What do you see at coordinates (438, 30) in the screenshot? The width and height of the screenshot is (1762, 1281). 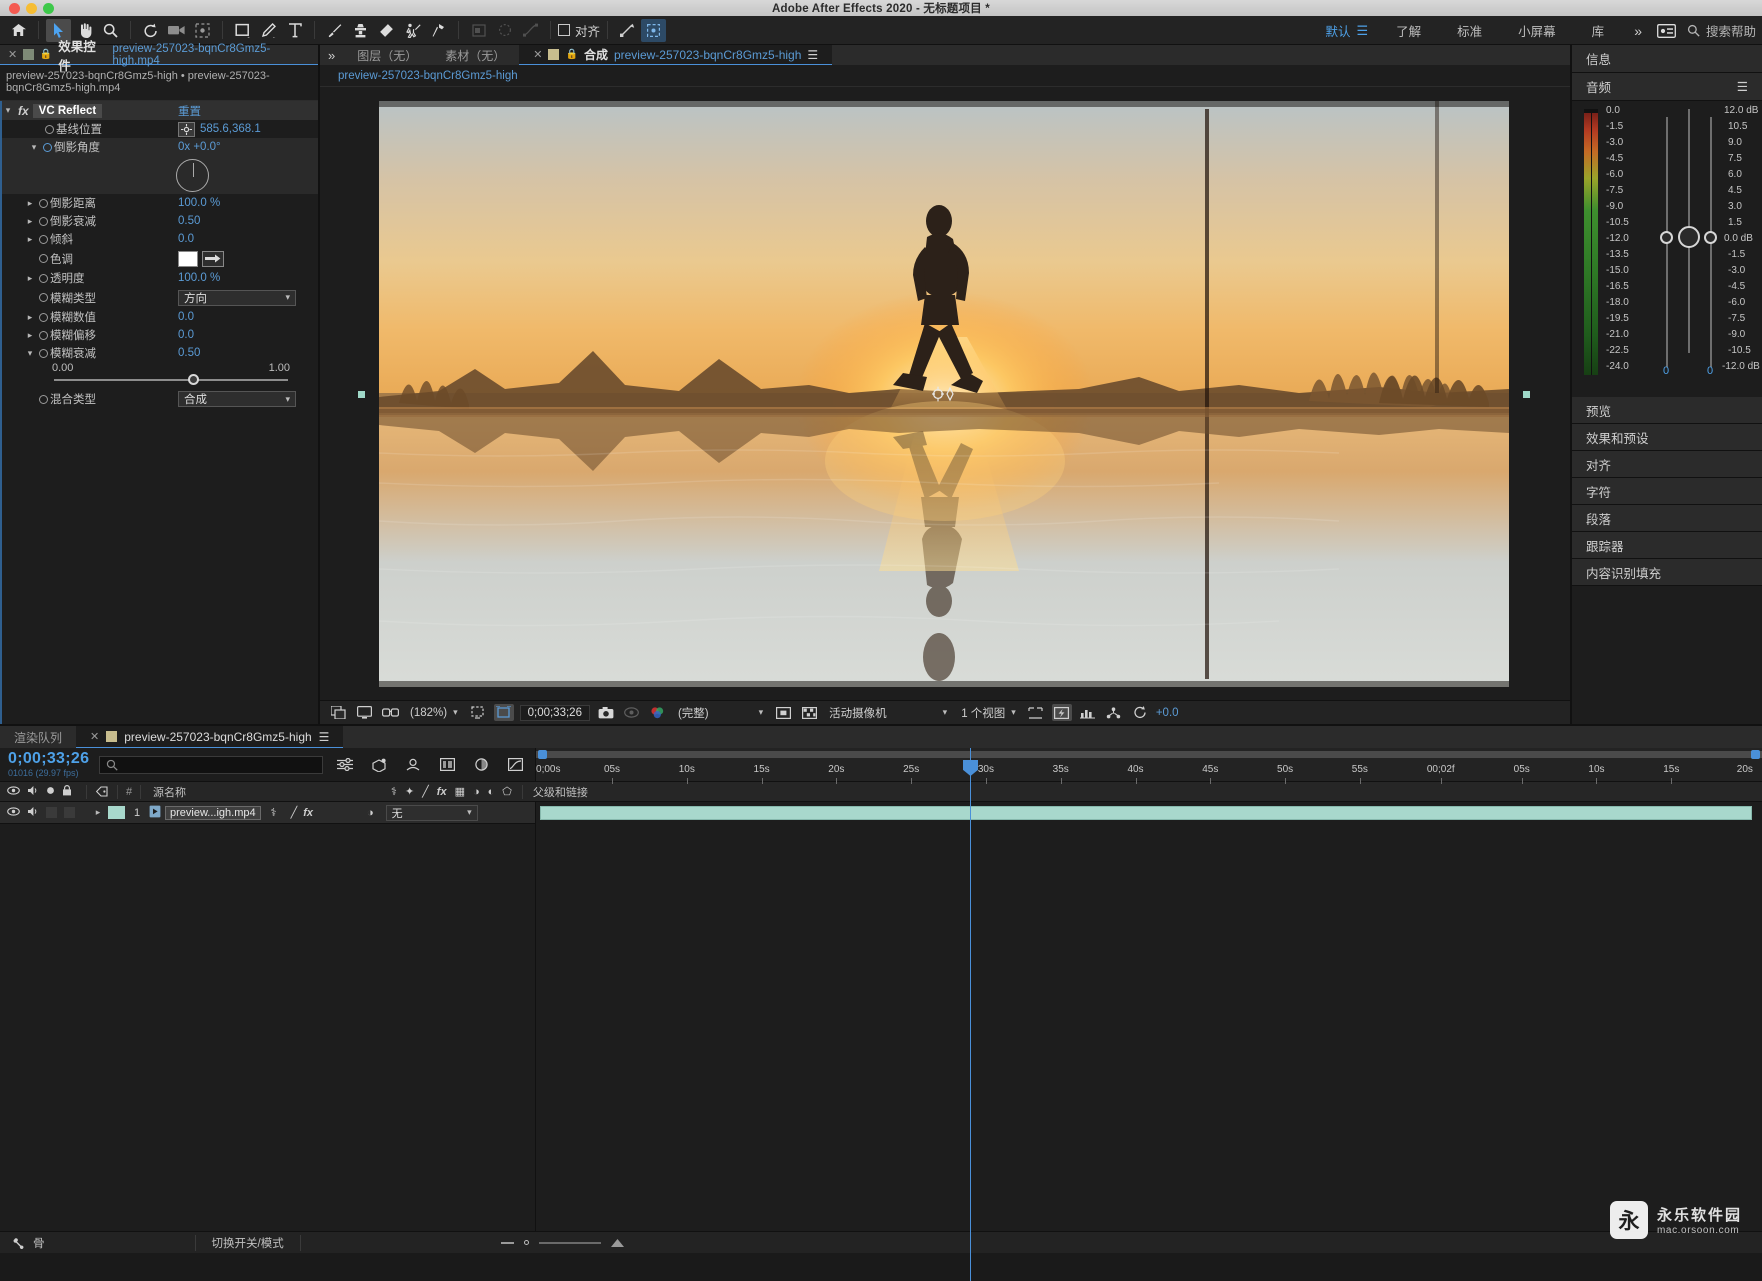 I see `puppet-pin-tool-icon` at bounding box center [438, 30].